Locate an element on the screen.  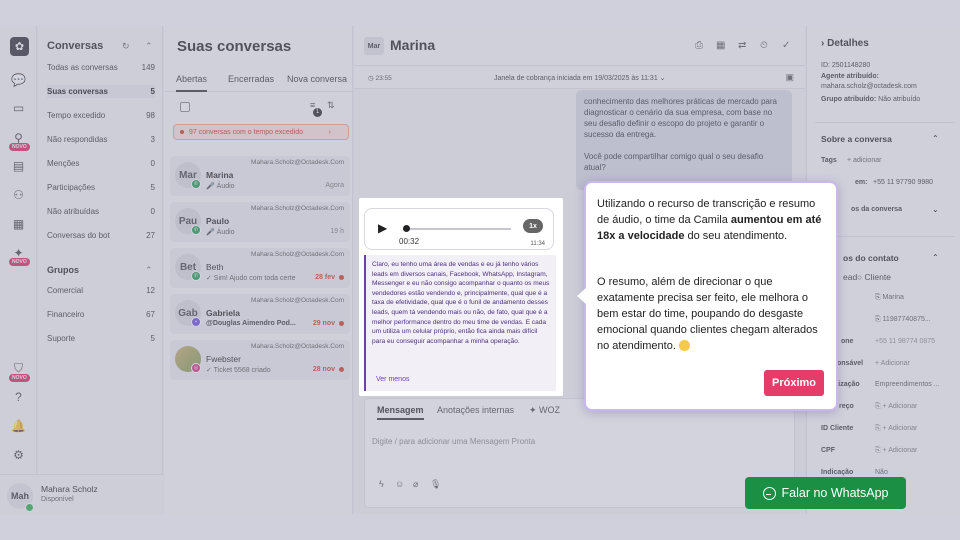
audio-progress-track is located at coordinates (457, 229).